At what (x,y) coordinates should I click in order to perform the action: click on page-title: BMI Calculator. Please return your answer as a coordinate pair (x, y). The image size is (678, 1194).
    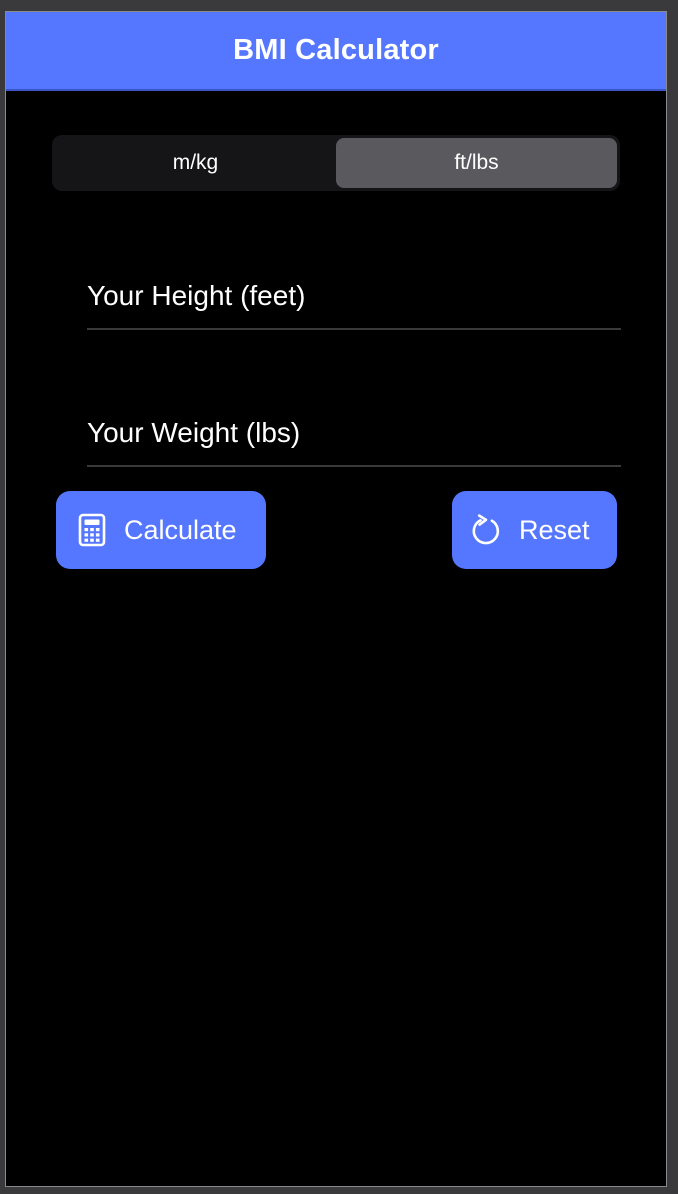
    Looking at the image, I should click on (336, 50).